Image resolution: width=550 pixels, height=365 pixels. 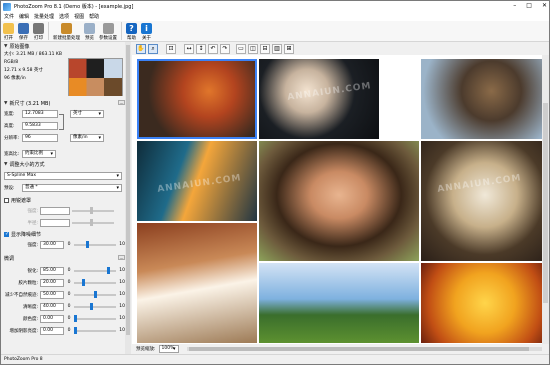 I want to click on artifact-slider, so click(x=95, y=294).